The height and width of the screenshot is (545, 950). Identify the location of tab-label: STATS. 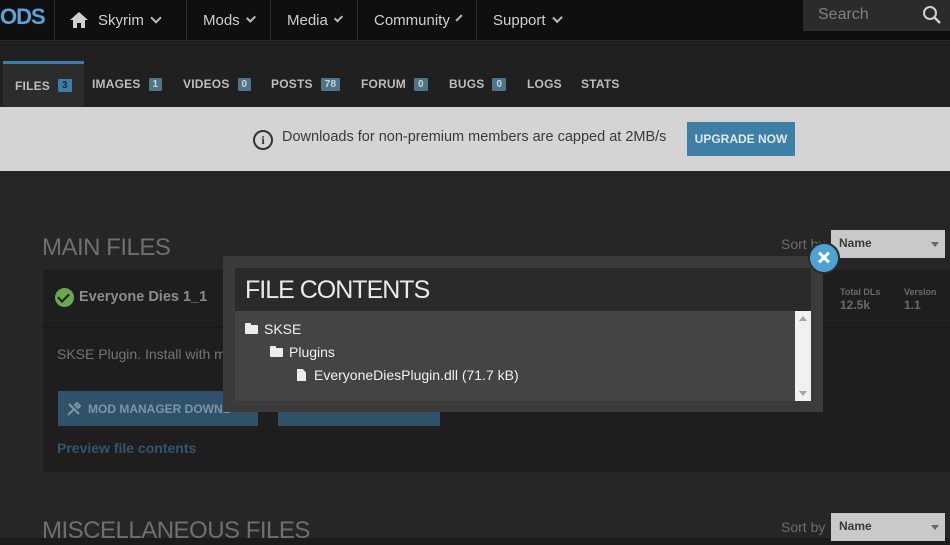
(600, 84).